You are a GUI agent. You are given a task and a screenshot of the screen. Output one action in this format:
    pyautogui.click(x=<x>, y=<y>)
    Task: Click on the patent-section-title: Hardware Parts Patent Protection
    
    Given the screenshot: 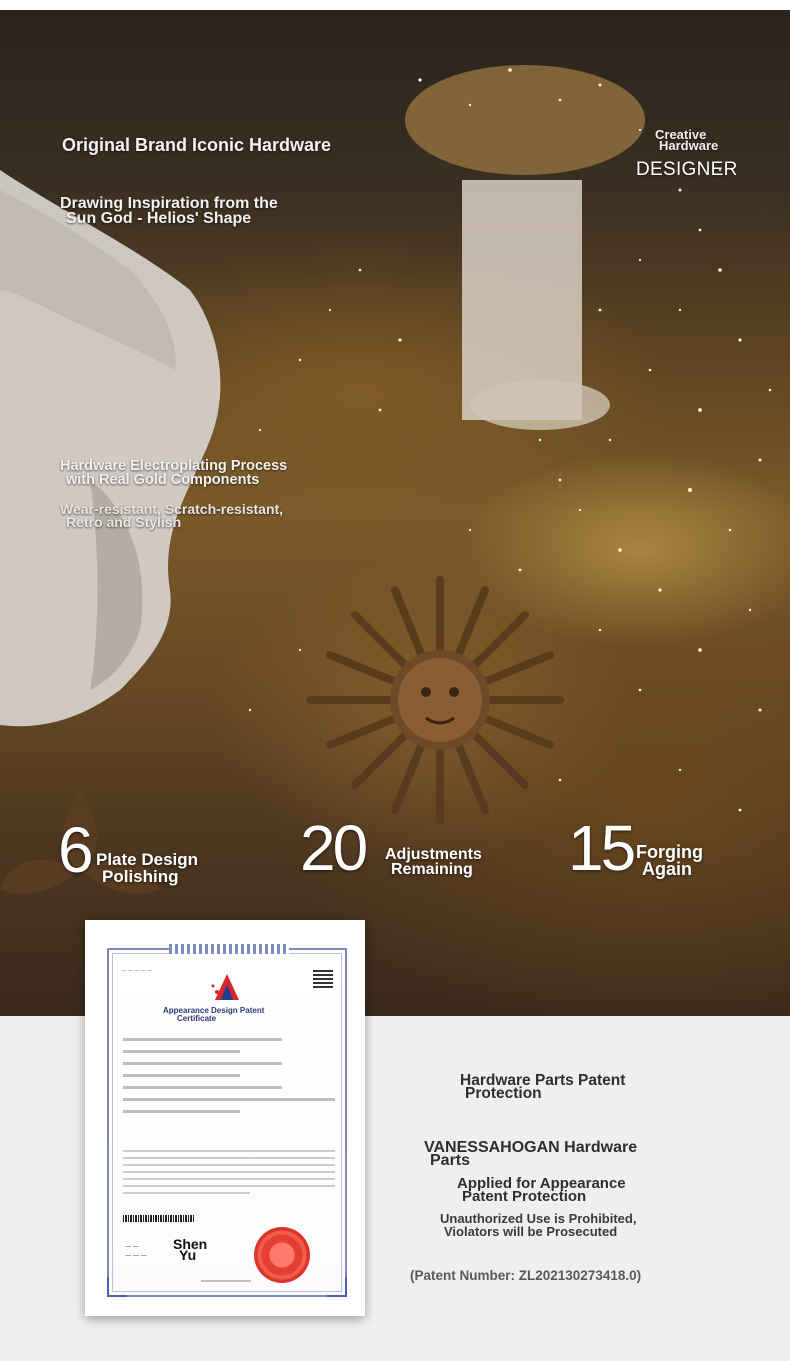 What is the action you would take?
    pyautogui.click(x=542, y=1087)
    